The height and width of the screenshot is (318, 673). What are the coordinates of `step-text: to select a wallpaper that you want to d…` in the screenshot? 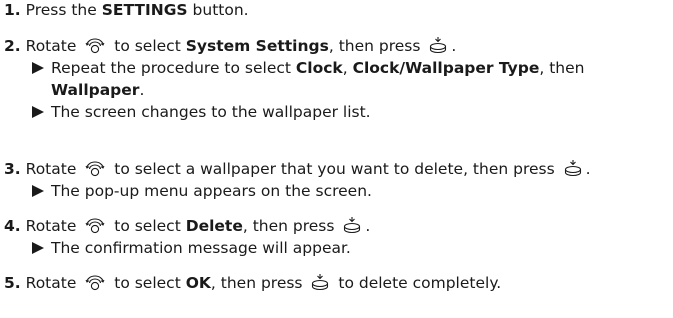 It's located at (334, 169).